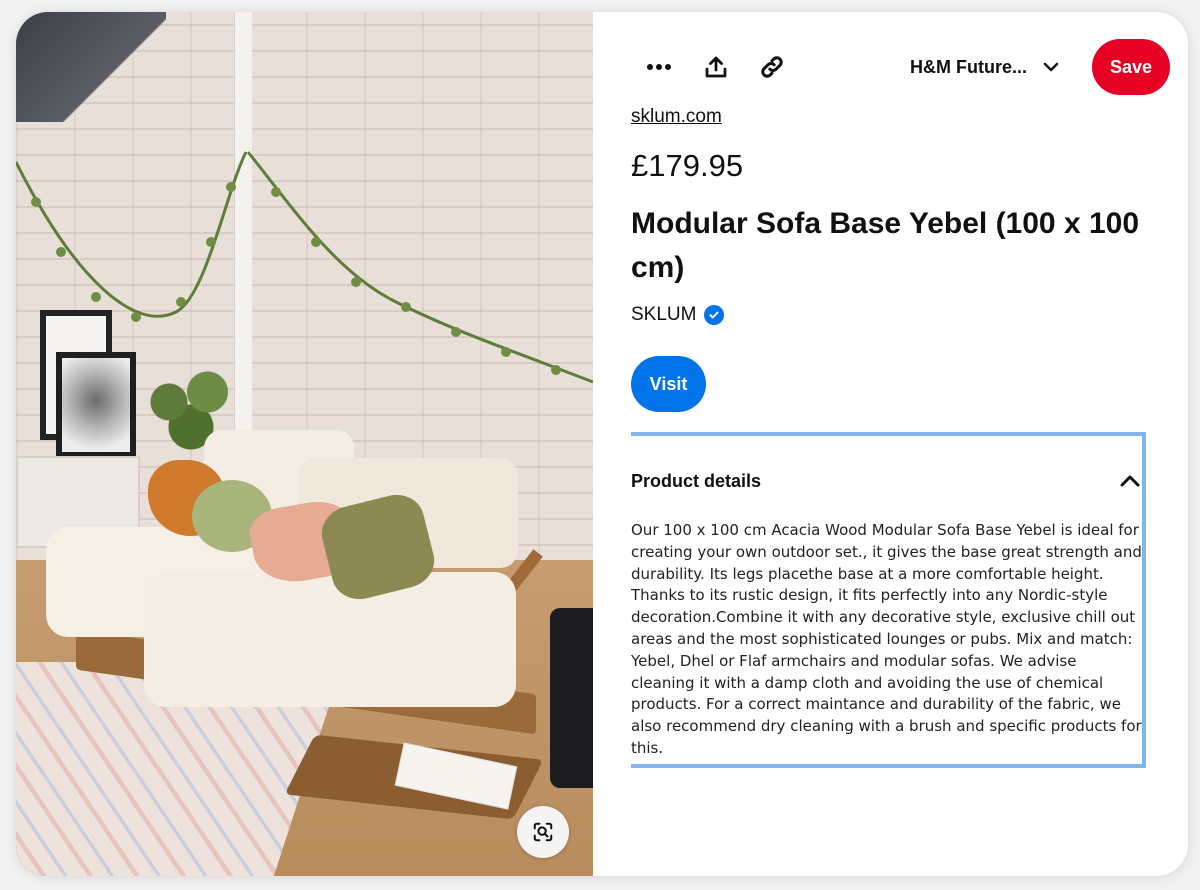 Image resolution: width=1200 pixels, height=890 pixels. I want to click on more-horizontal-icon, so click(659, 67).